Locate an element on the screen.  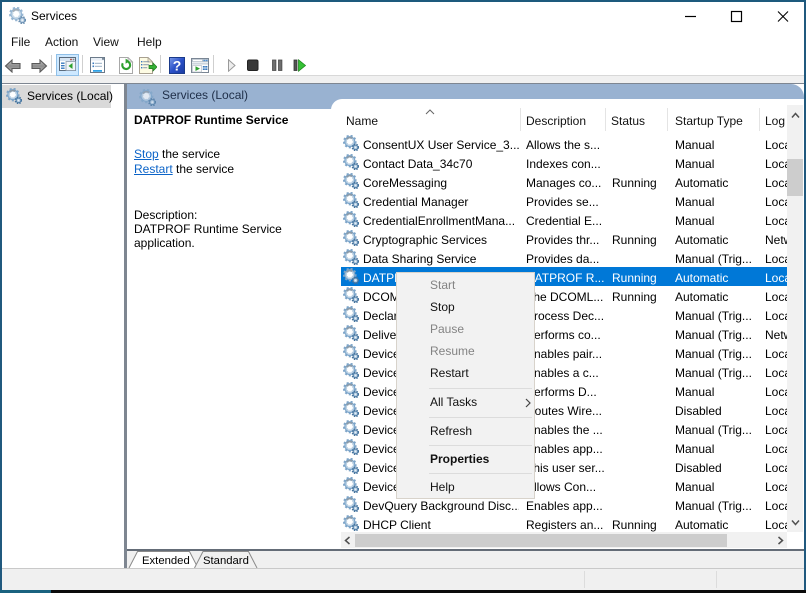
svg-text: Extended is located at coordinates (166, 561).